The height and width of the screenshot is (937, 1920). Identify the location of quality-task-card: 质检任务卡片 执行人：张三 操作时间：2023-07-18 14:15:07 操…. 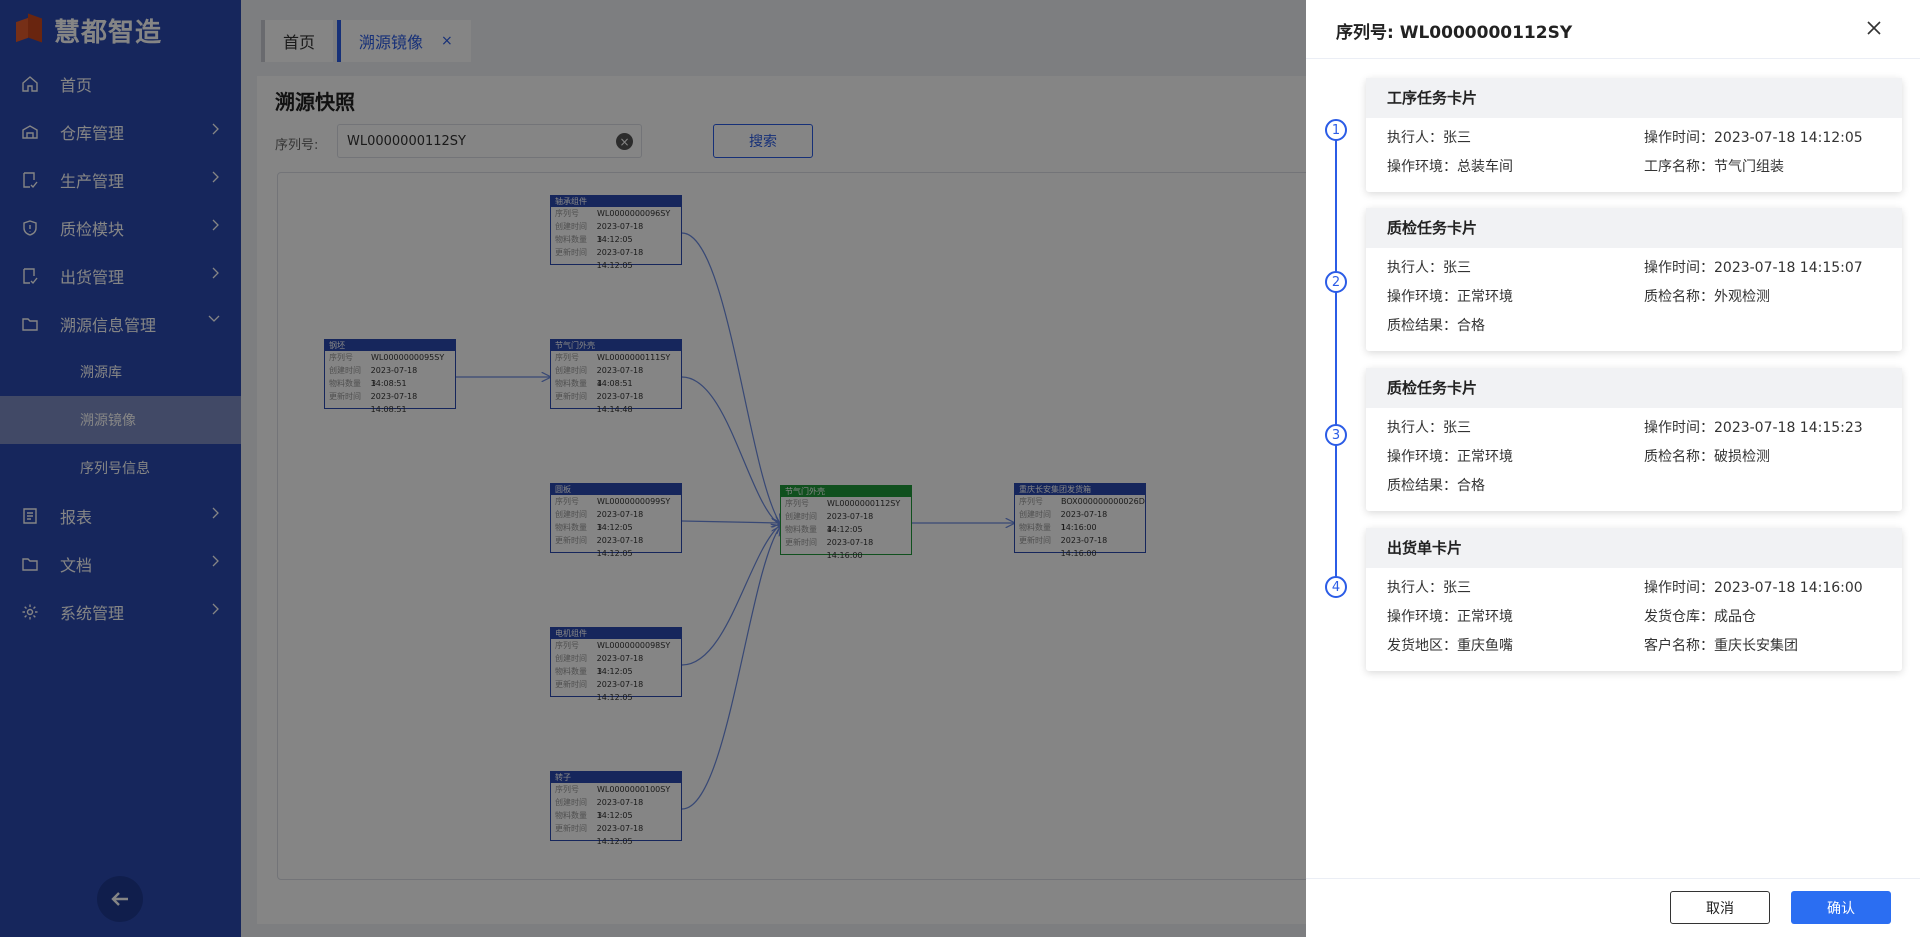
(1634, 279).